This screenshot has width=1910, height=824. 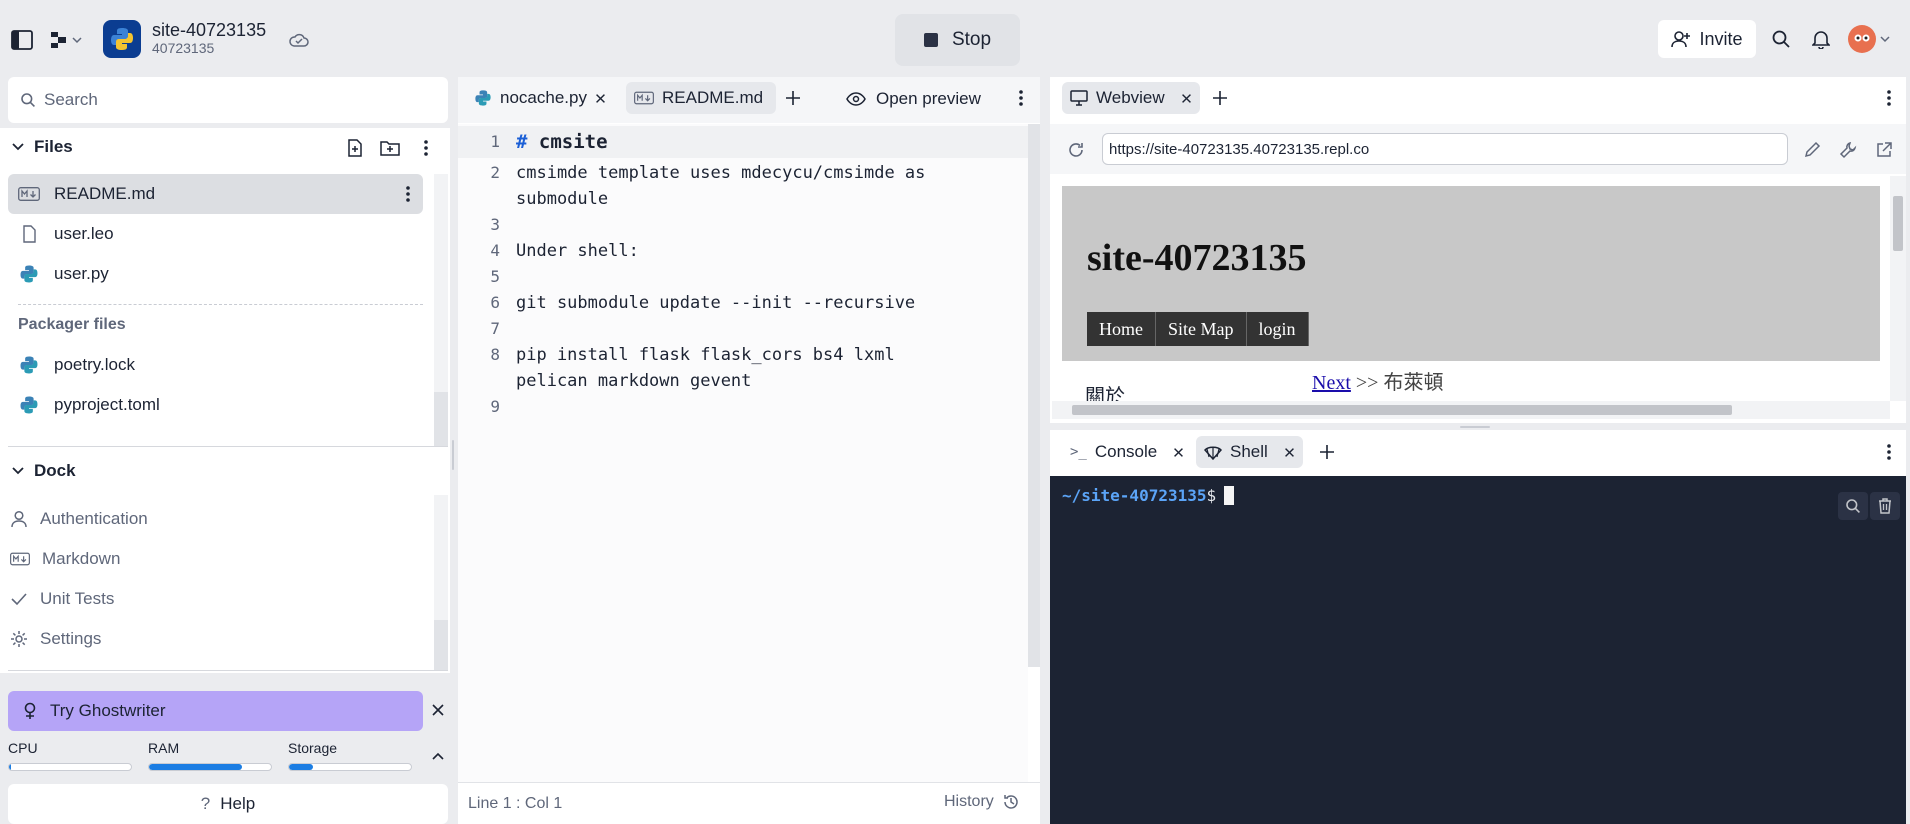 What do you see at coordinates (66, 40) in the screenshot?
I see `replit-menu-icon` at bounding box center [66, 40].